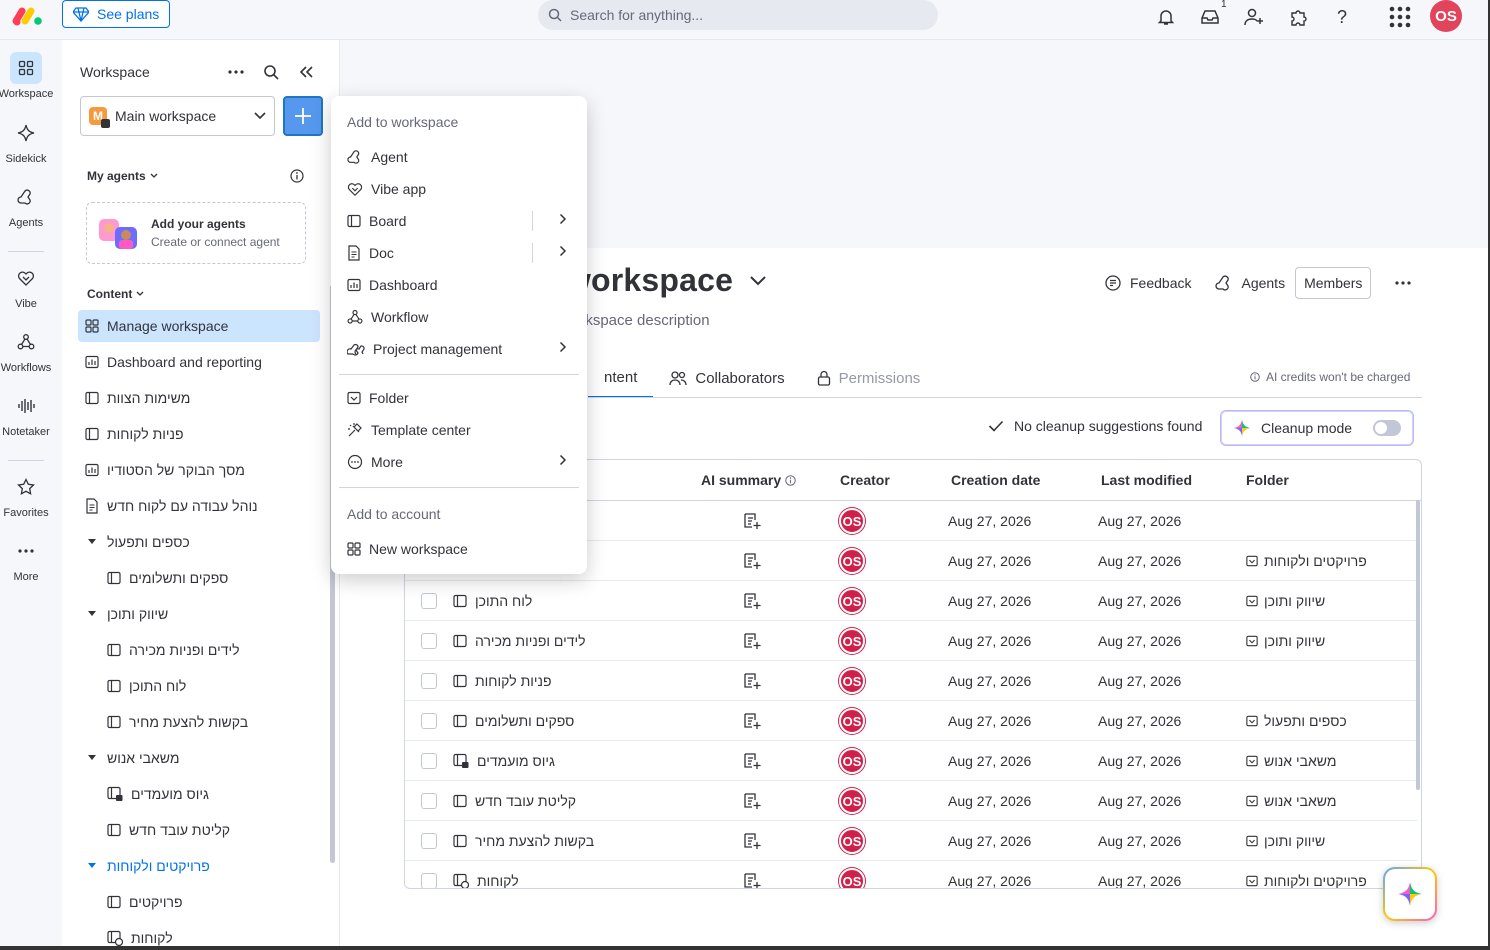 The width and height of the screenshot is (1490, 950). Describe the element at coordinates (115, 294) in the screenshot. I see `content-toggle: Content` at that location.